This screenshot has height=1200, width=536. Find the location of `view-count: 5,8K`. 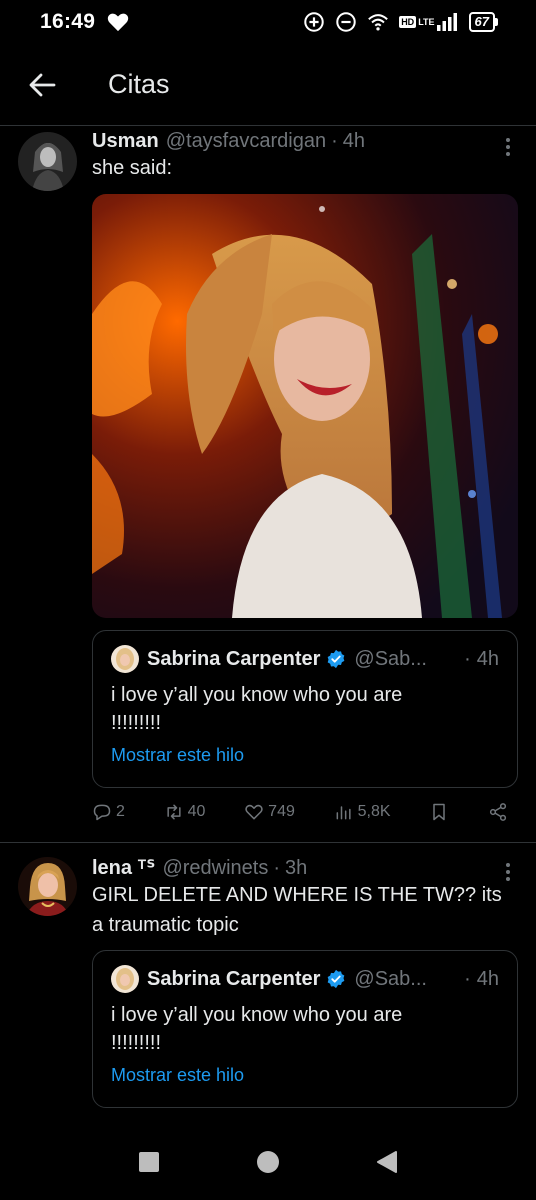

view-count: 5,8K is located at coordinates (374, 811).